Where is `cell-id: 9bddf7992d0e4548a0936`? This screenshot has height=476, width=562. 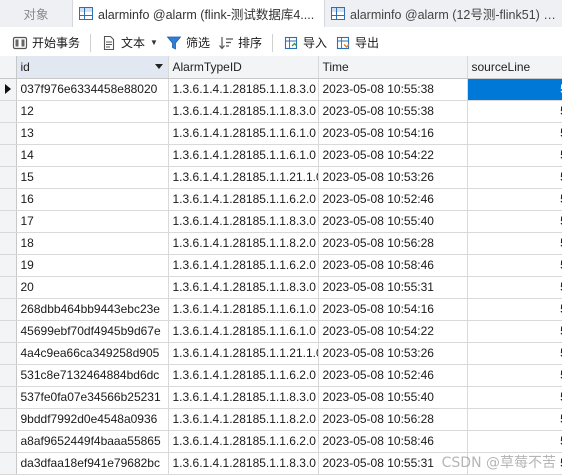 cell-id: 9bddf7992d0e4548a0936 is located at coordinates (92, 419).